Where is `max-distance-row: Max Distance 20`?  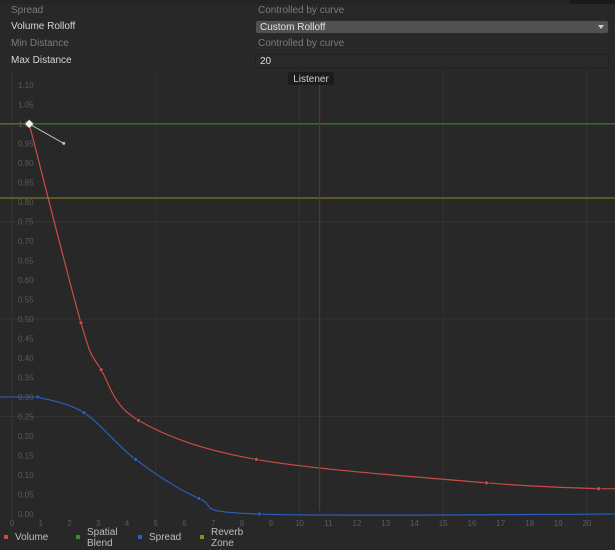 max-distance-row: Max Distance 20 is located at coordinates (307, 61).